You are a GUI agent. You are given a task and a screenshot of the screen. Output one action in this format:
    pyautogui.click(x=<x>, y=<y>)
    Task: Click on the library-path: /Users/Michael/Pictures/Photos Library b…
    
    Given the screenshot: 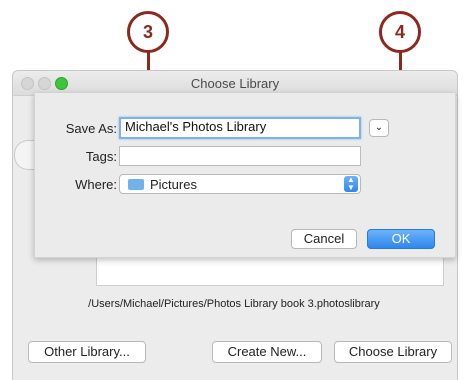 What is the action you would take?
    pyautogui.click(x=234, y=304)
    